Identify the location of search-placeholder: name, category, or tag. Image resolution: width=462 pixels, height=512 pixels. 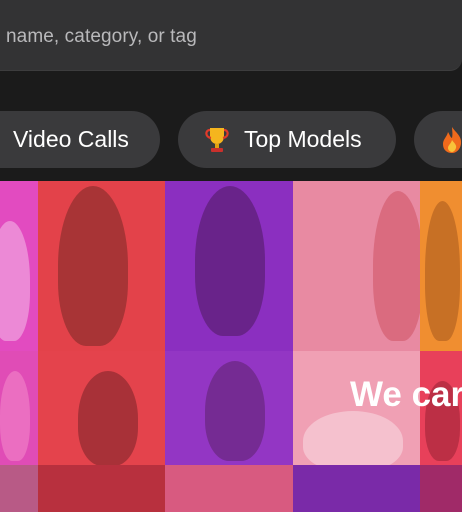
(101, 36).